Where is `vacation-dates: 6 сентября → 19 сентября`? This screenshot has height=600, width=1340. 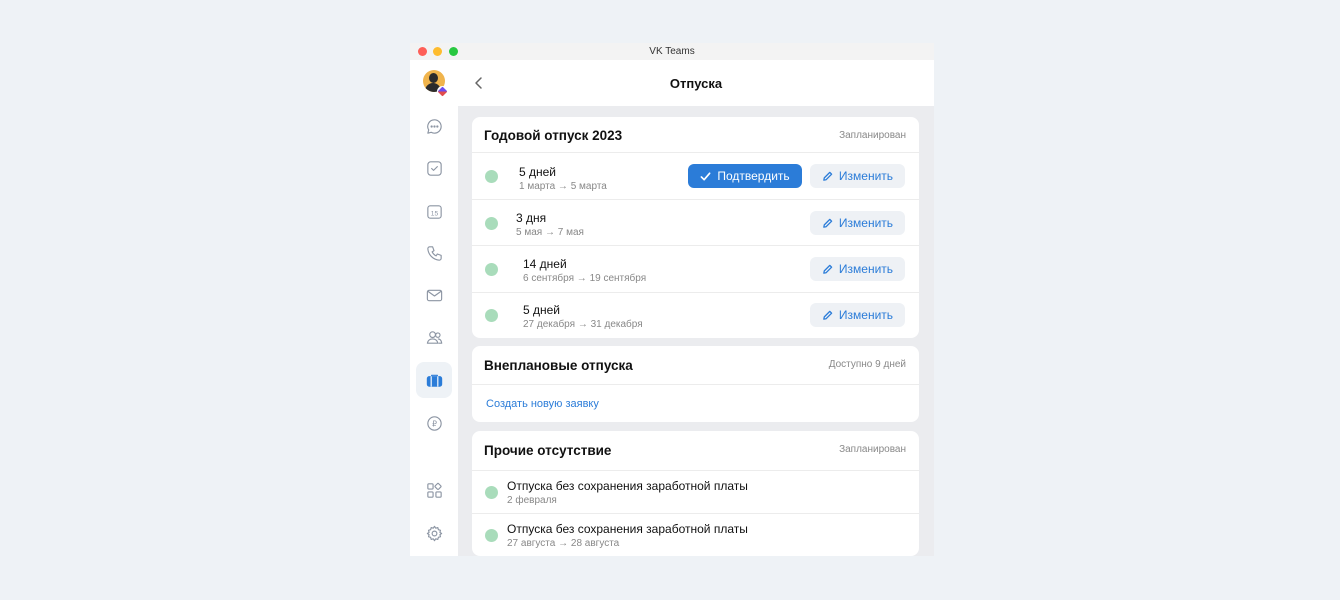
vacation-dates: 6 сентября → 19 сентября is located at coordinates (585, 278).